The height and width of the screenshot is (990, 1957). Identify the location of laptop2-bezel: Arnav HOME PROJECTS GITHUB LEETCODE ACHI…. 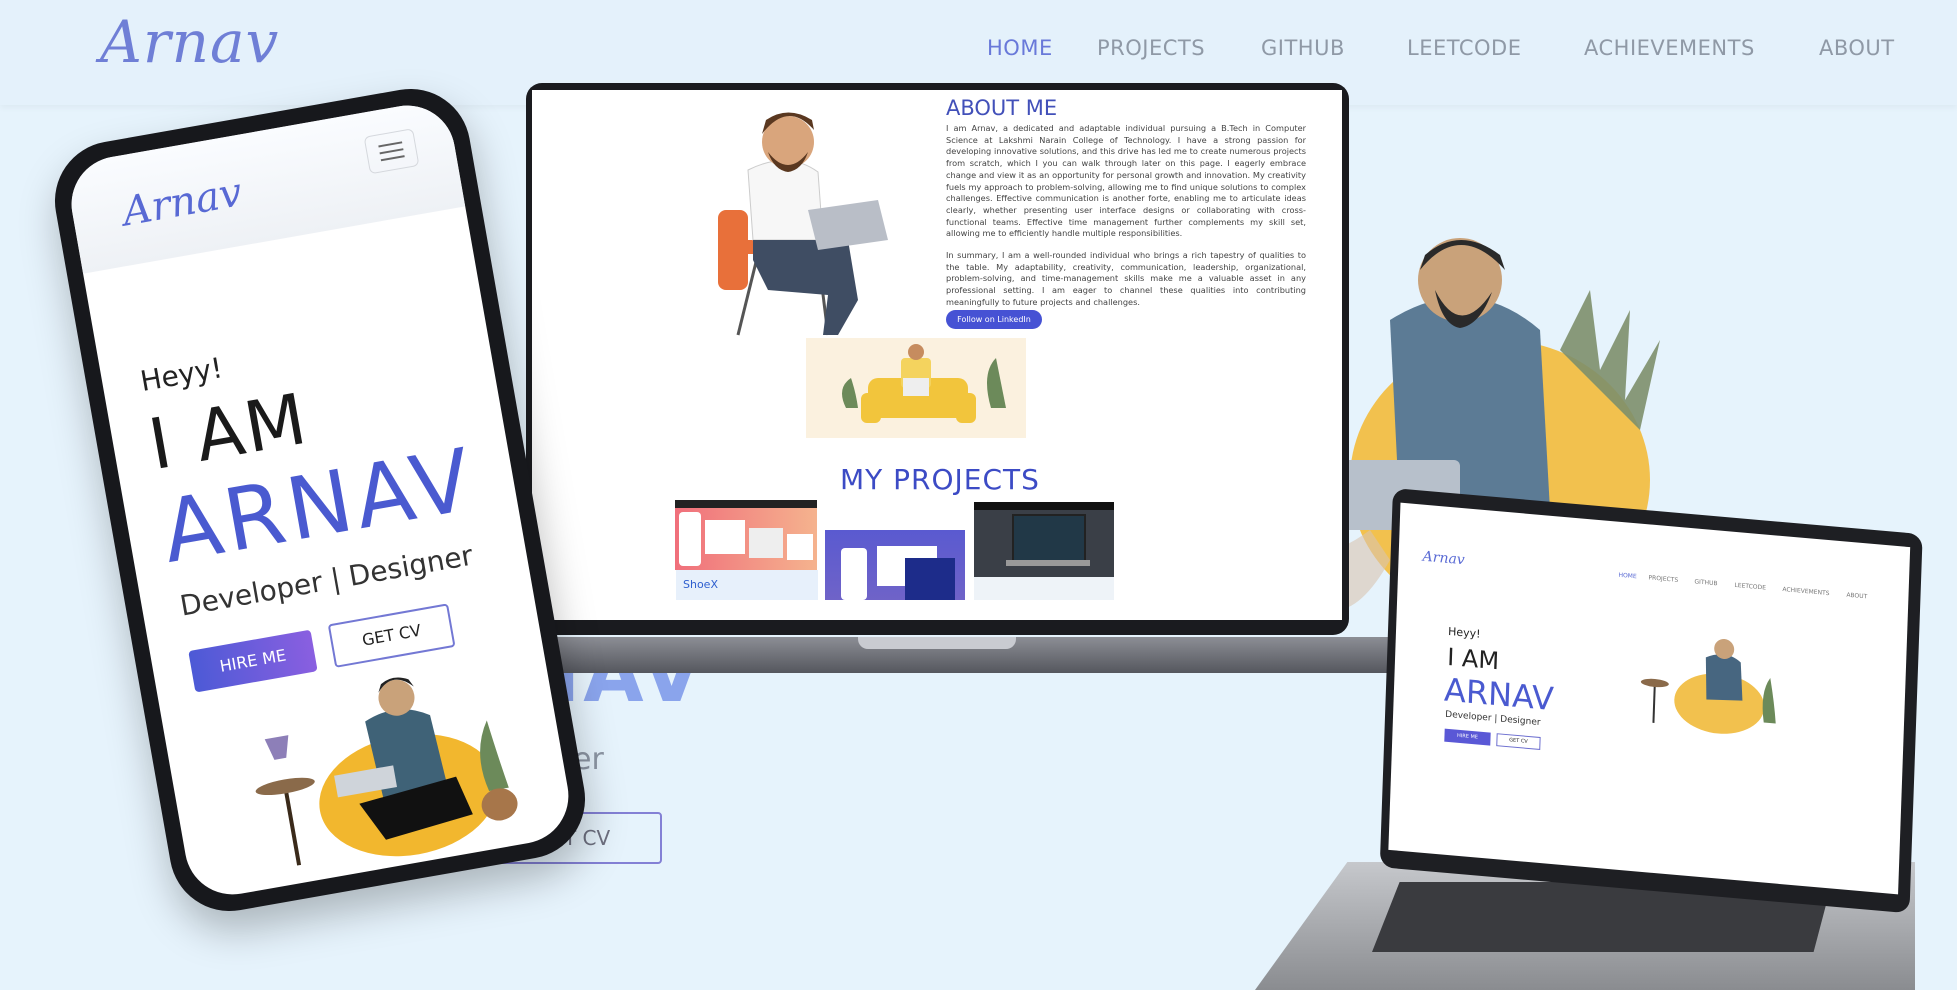
(1651, 701).